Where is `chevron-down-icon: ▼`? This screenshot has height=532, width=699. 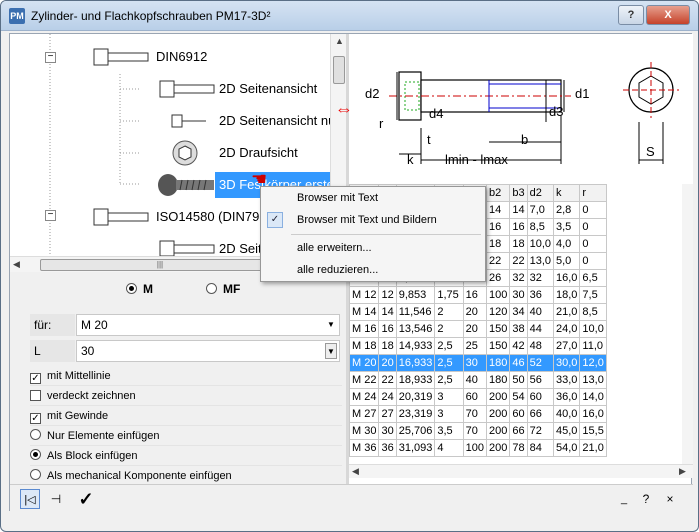 chevron-down-icon: ▼ is located at coordinates (331, 325).